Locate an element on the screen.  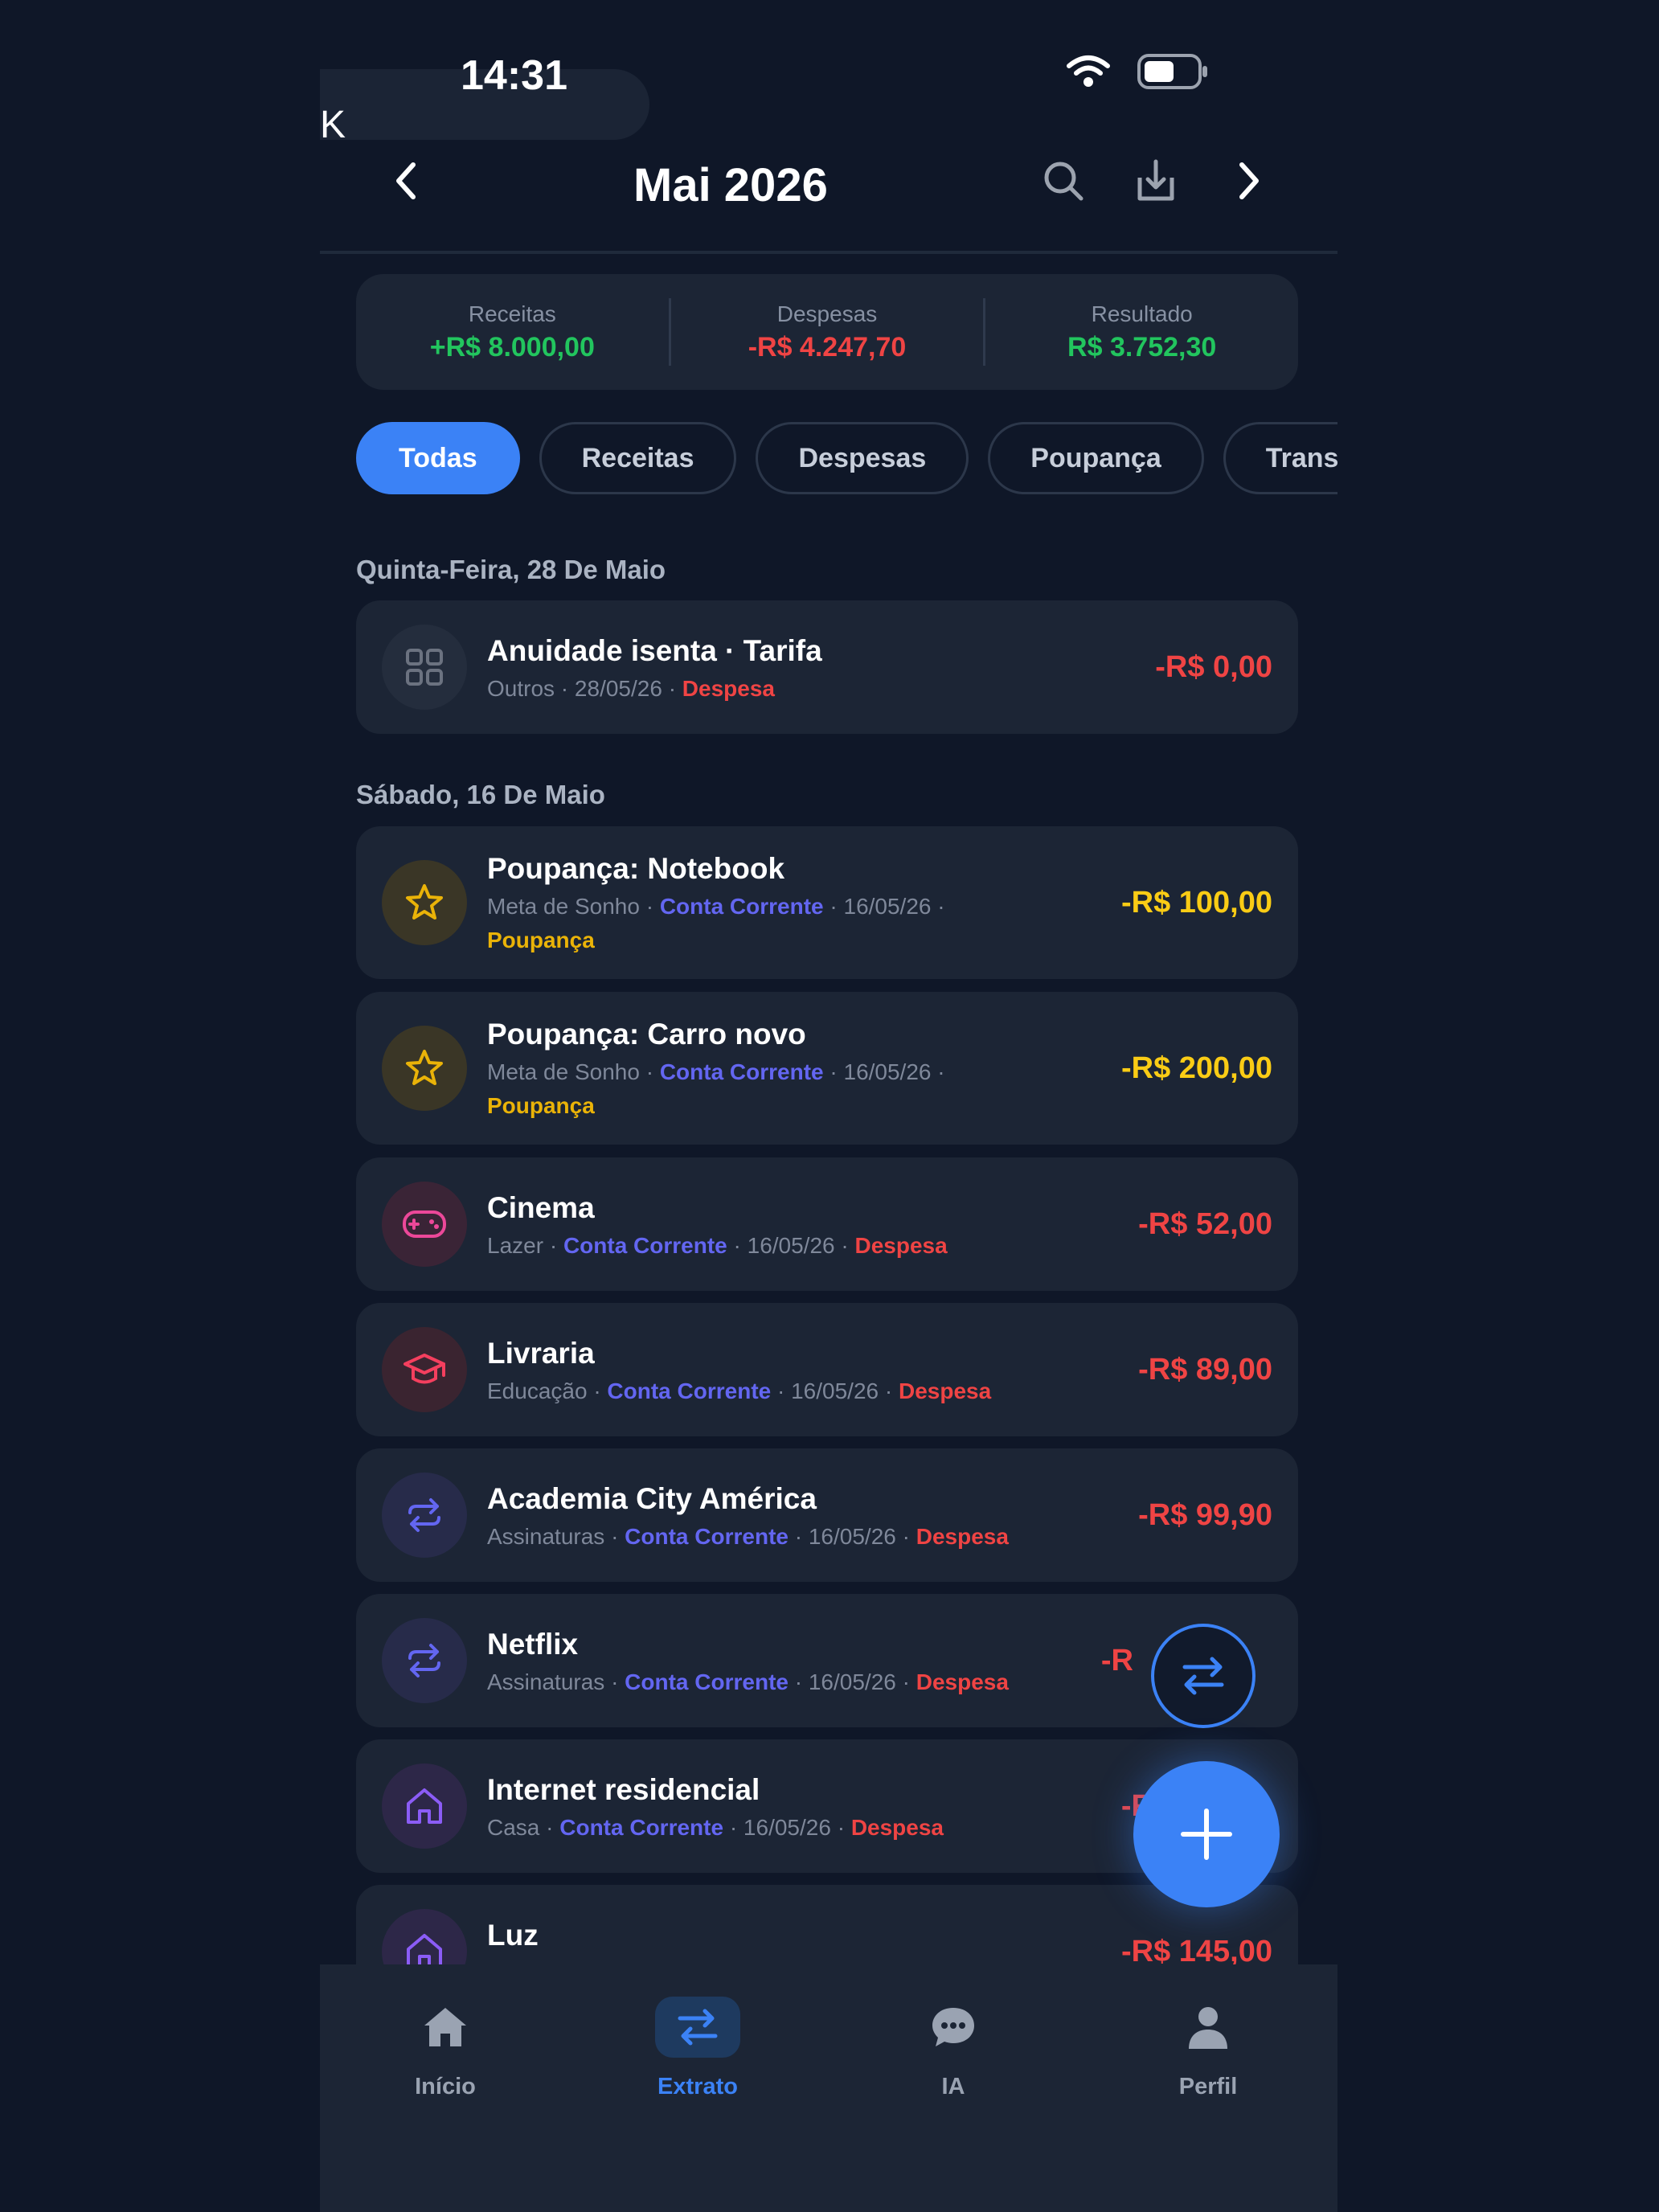
transaction-meta: Outros · 28/05/26 · Despesa is located at coordinates (631, 689).